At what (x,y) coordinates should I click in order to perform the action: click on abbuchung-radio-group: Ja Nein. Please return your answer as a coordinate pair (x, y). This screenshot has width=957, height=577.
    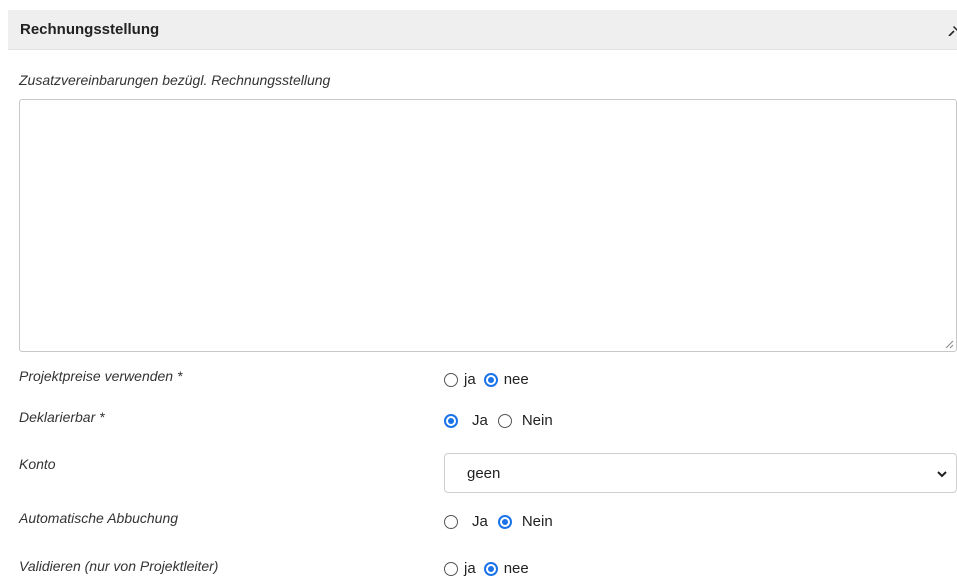
    Looking at the image, I should click on (498, 521).